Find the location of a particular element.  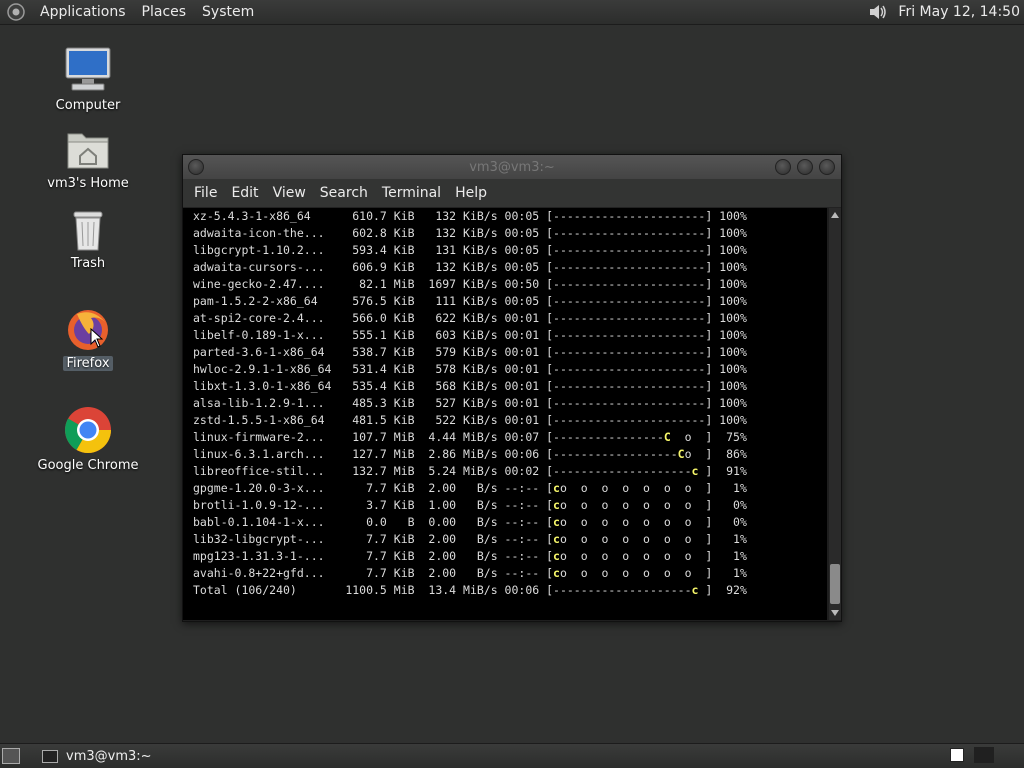

minimize-button is located at coordinates (783, 167).